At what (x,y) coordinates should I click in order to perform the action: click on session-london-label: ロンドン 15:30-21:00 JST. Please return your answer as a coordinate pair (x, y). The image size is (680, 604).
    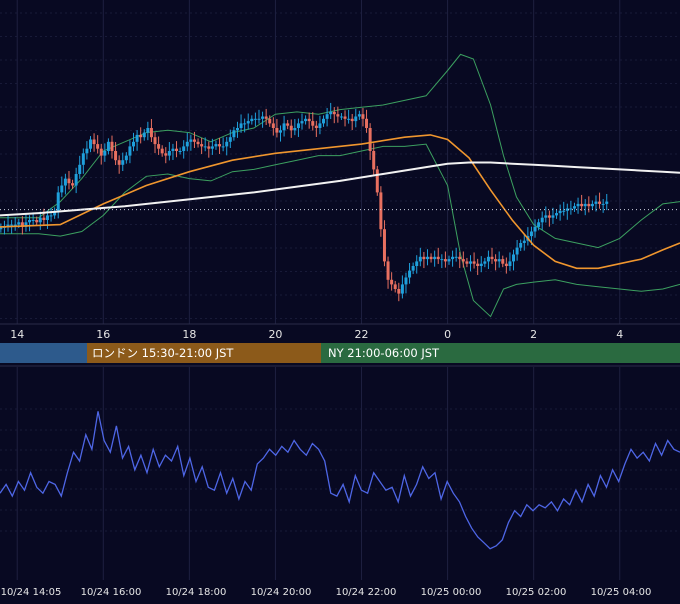
    Looking at the image, I should click on (163, 353).